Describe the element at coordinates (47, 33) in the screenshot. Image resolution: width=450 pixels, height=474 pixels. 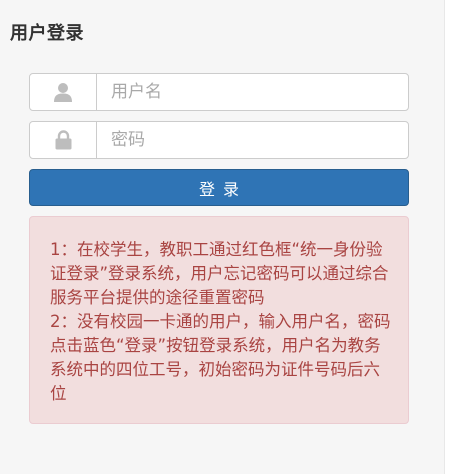
I see `page-title: 用户登录` at that location.